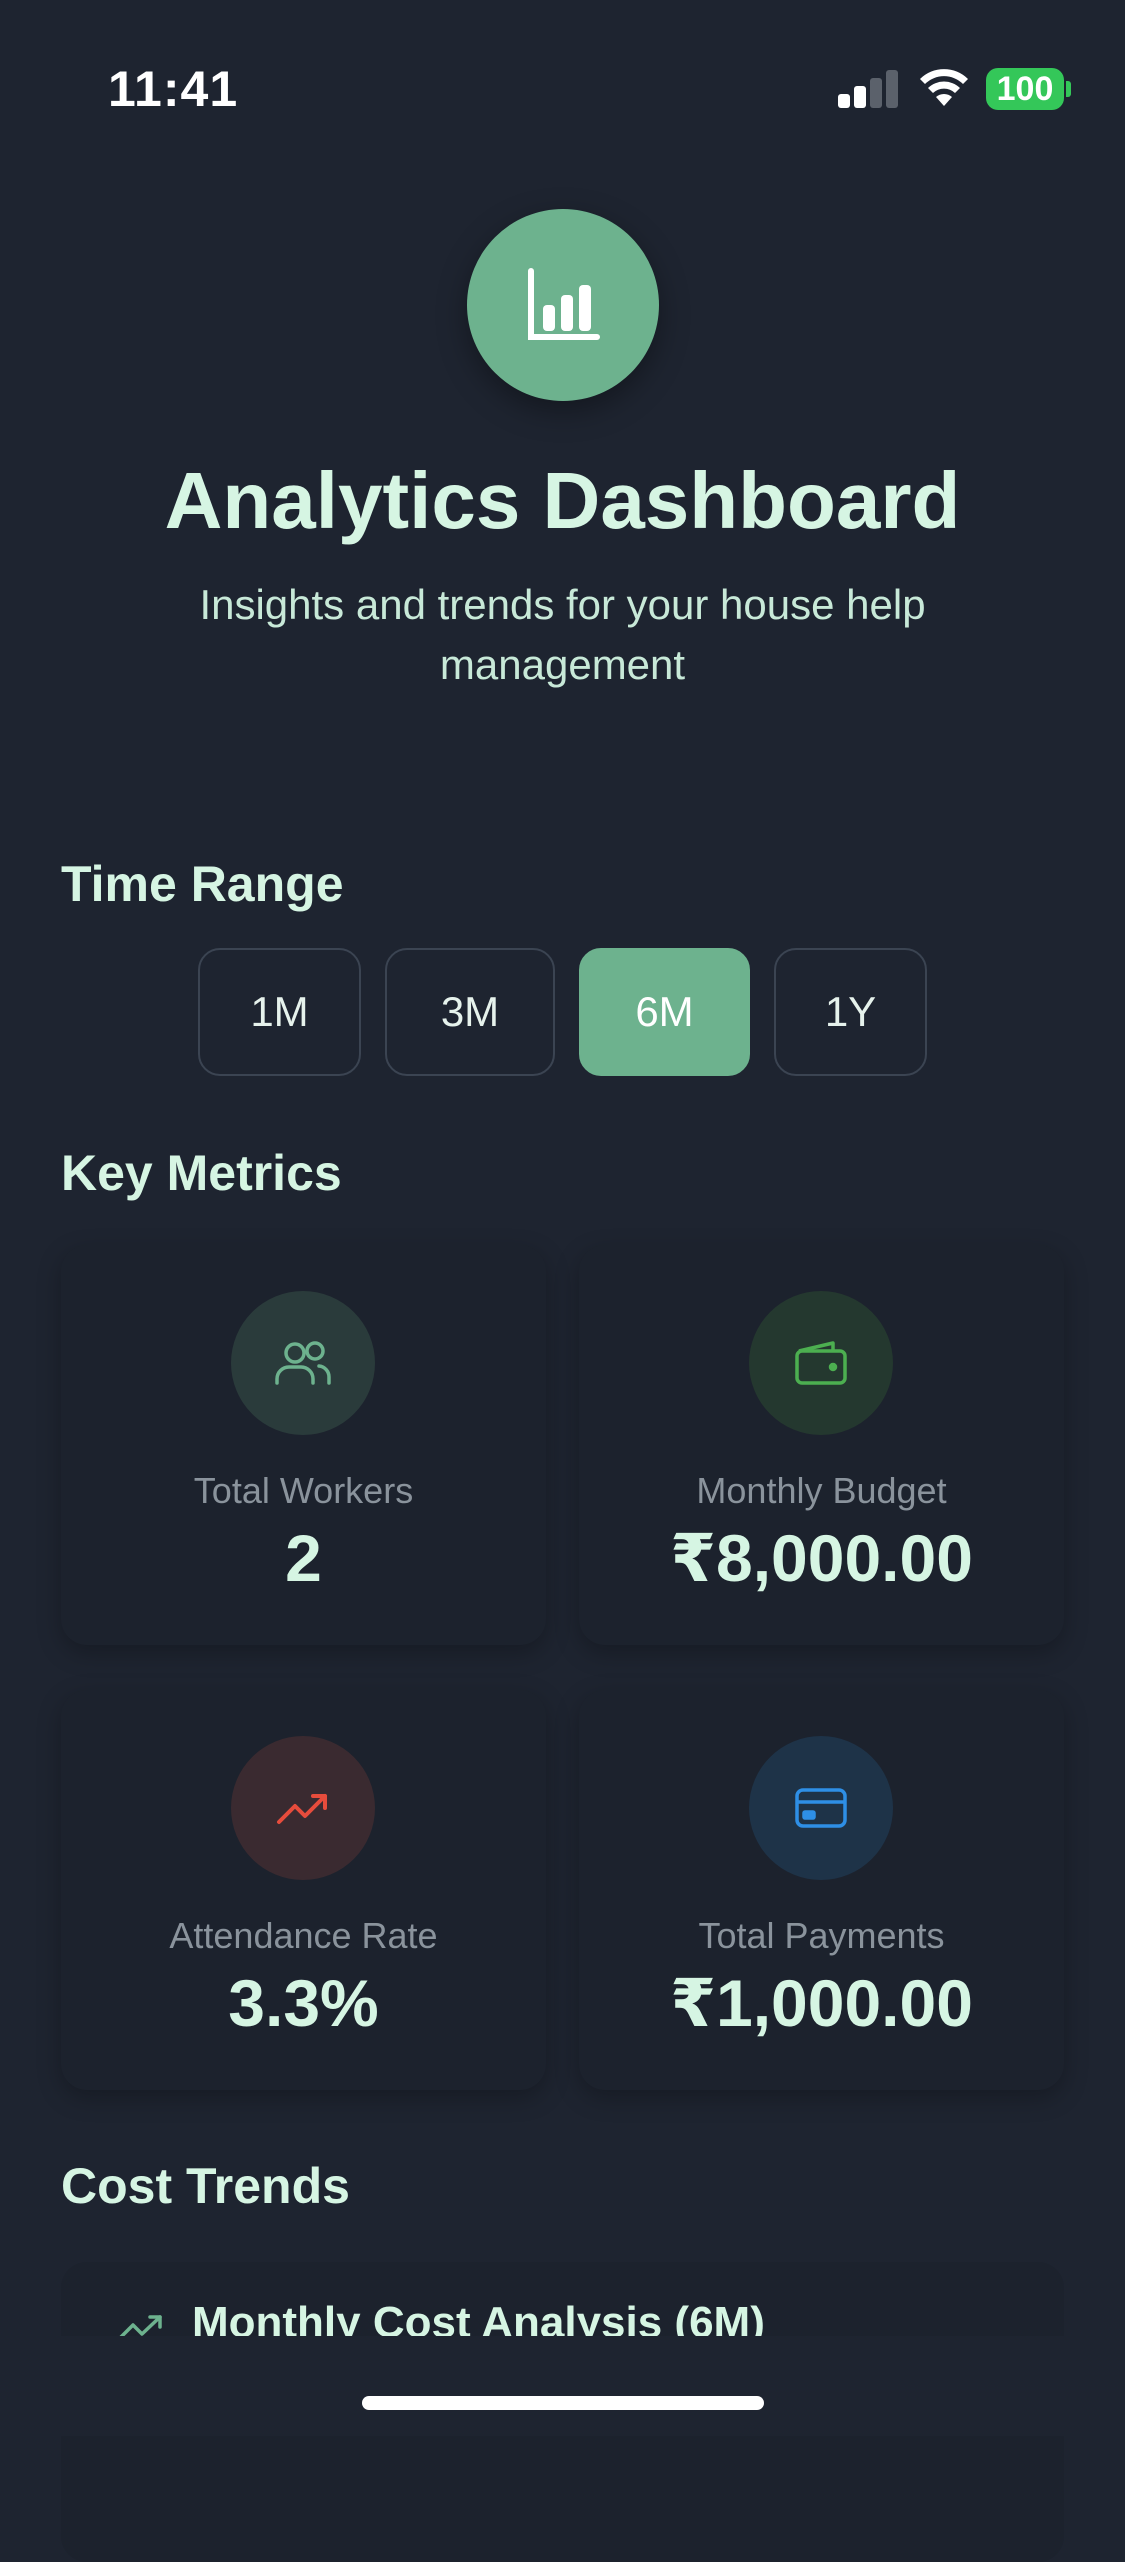 This screenshot has width=1125, height=2562. What do you see at coordinates (470, 1012) in the screenshot?
I see `range-button-3m: 3M` at bounding box center [470, 1012].